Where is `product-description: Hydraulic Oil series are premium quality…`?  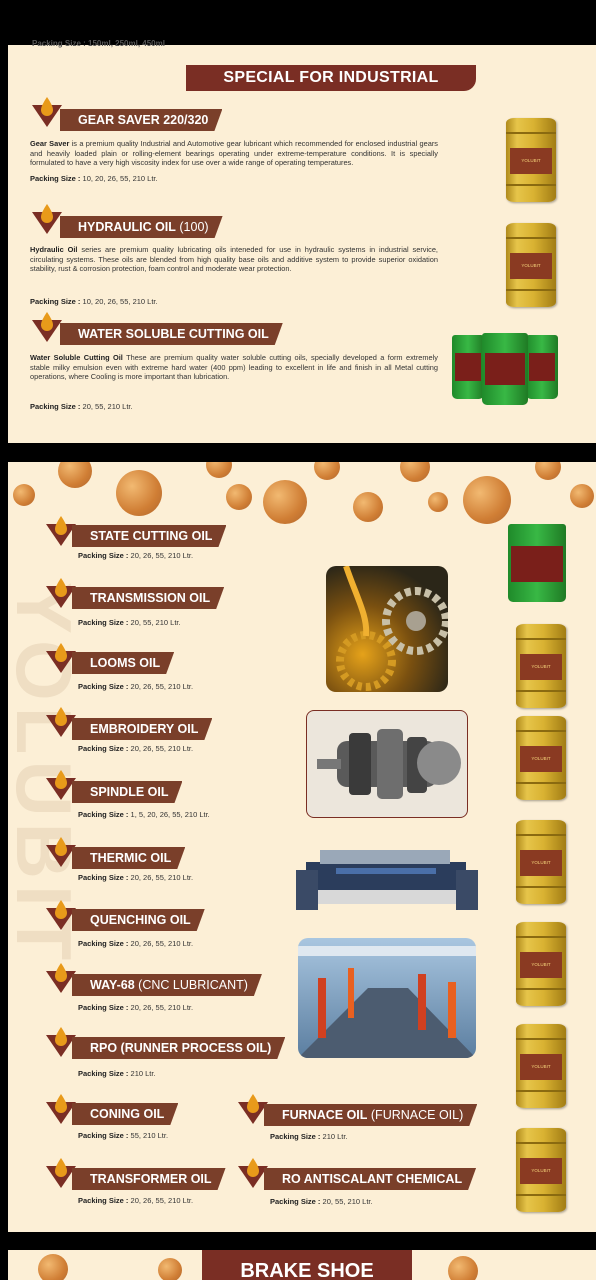 product-description: Hydraulic Oil series are premium quality… is located at coordinates (234, 259).